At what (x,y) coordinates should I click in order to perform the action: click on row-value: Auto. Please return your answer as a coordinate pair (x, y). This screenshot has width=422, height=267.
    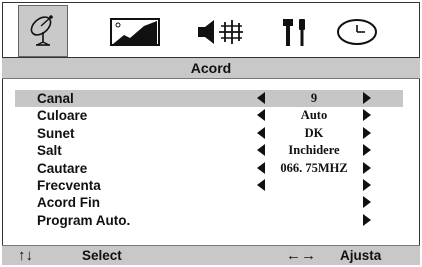
    Looking at the image, I should click on (314, 115).